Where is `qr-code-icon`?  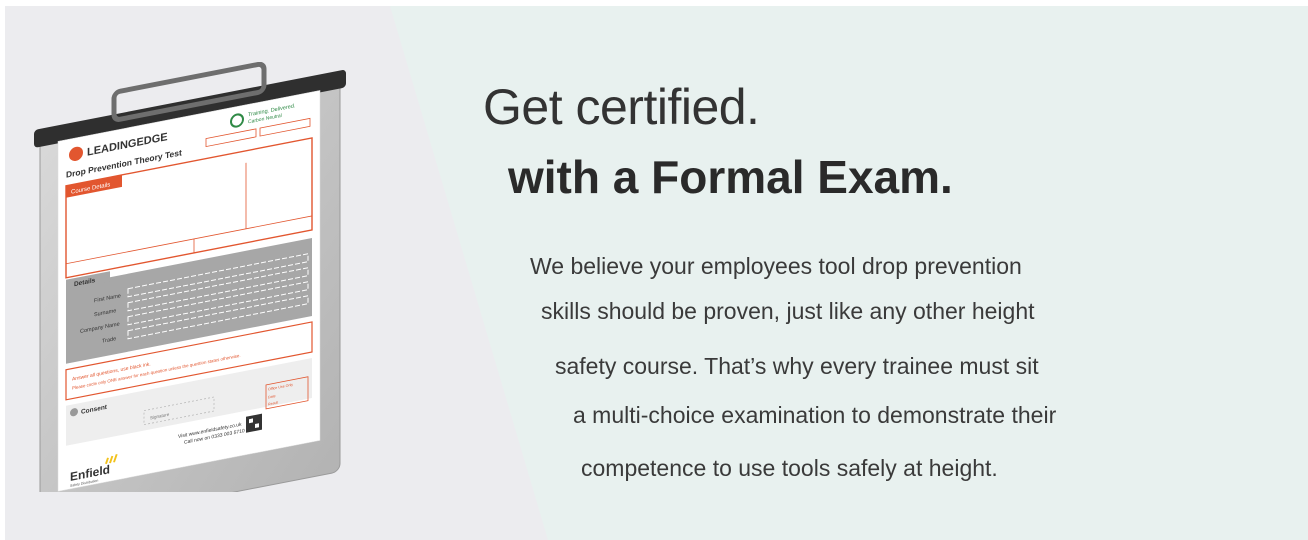 qr-code-icon is located at coordinates (254, 423).